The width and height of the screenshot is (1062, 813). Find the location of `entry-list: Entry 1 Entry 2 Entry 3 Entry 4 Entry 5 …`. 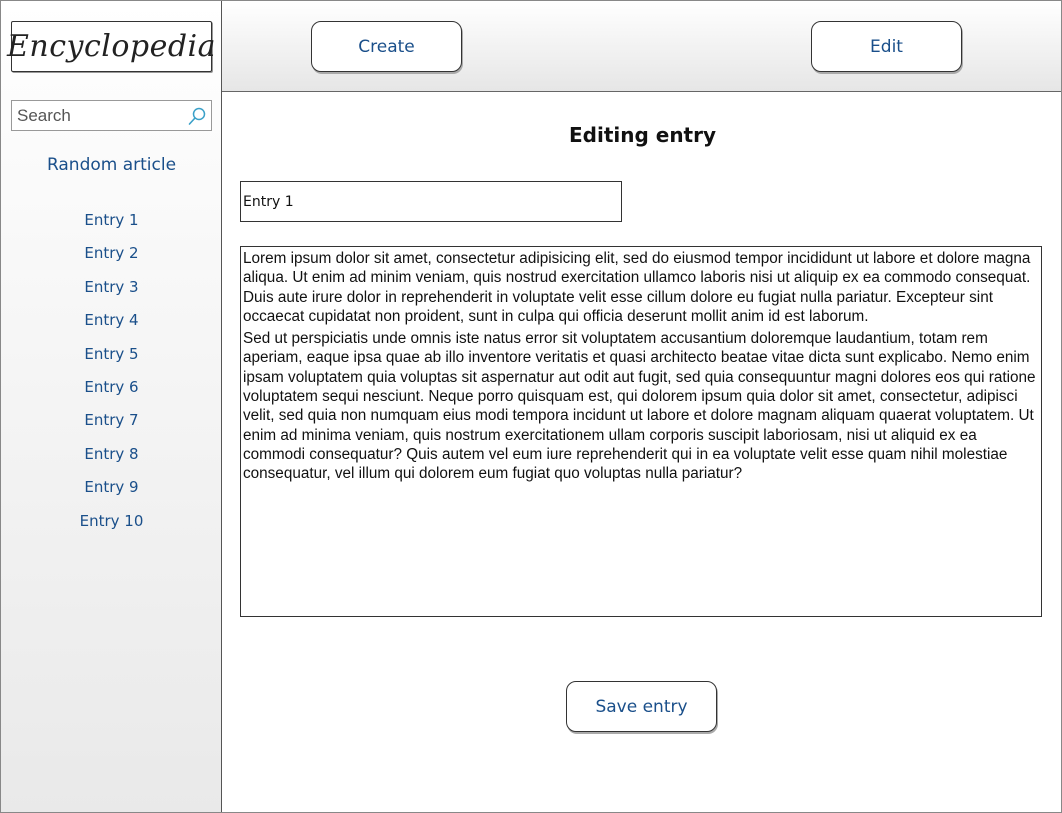

entry-list: Entry 1 Entry 2 Entry 3 Entry 4 Entry 5 … is located at coordinates (111, 378).